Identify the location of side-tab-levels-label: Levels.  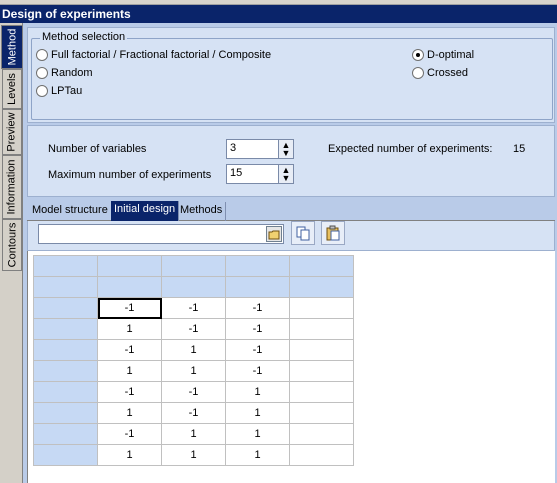
(12, 89).